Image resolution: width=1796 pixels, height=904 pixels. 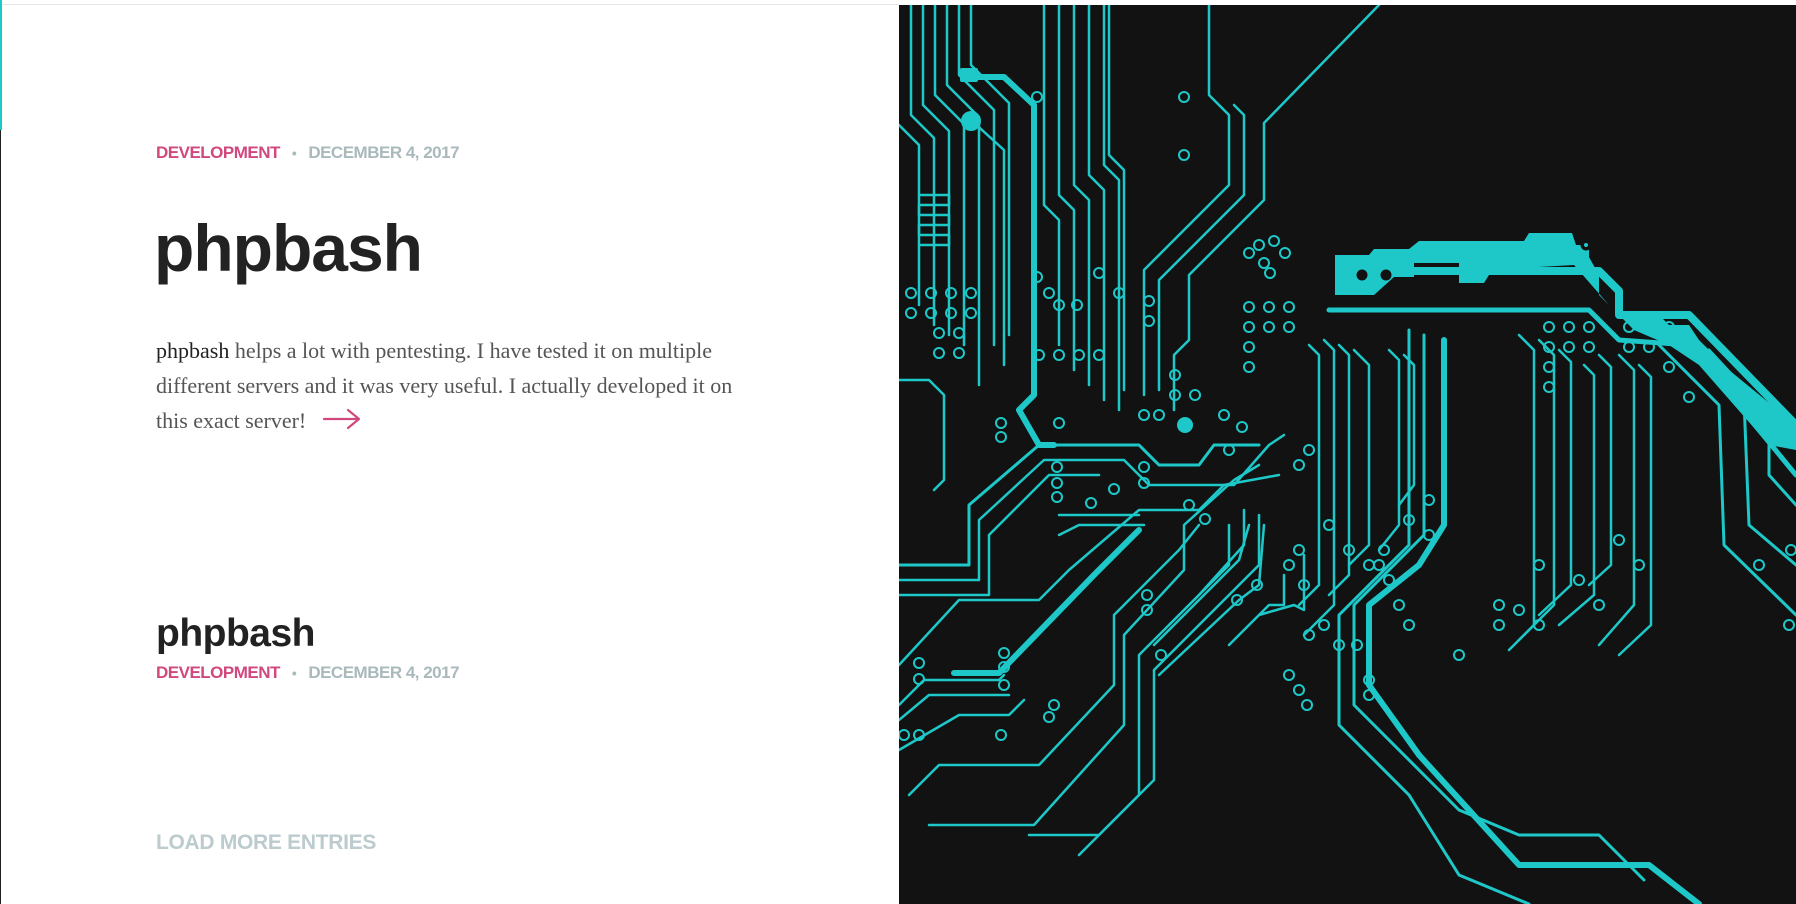 What do you see at coordinates (193, 350) in the screenshot?
I see `excerpt-lead: phpbash` at bounding box center [193, 350].